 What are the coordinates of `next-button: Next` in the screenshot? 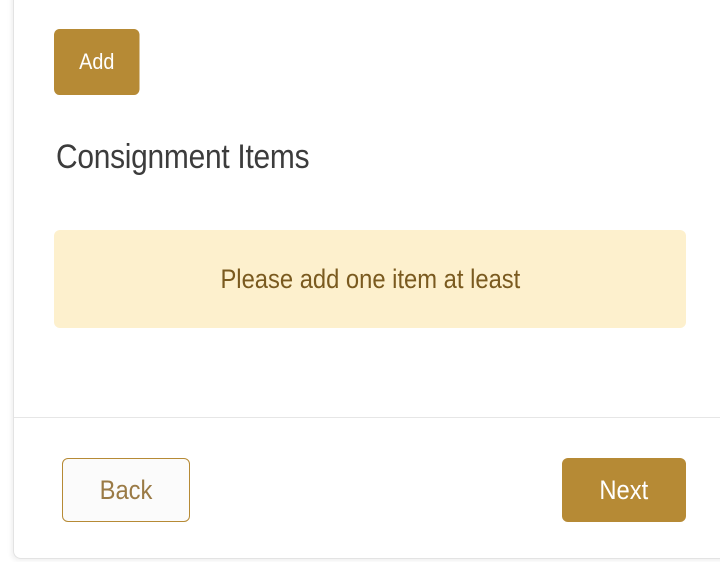 It's located at (624, 490).